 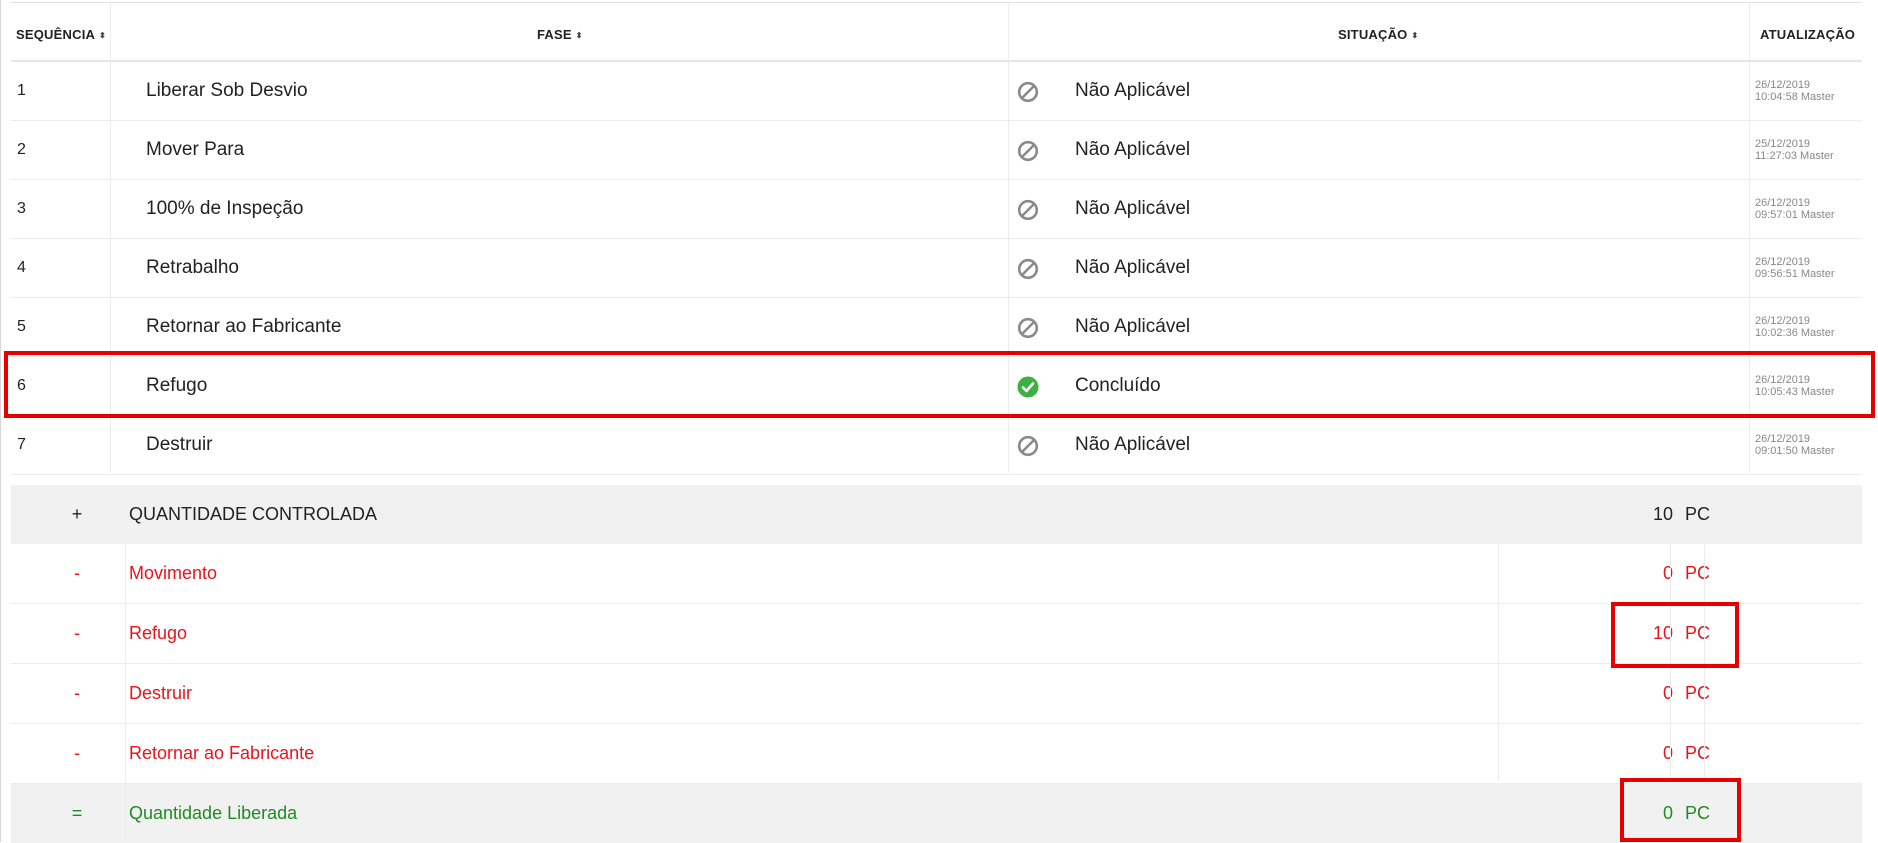 I want to click on header-sequence-label: SEQUÊNCIA, so click(x=56, y=34).